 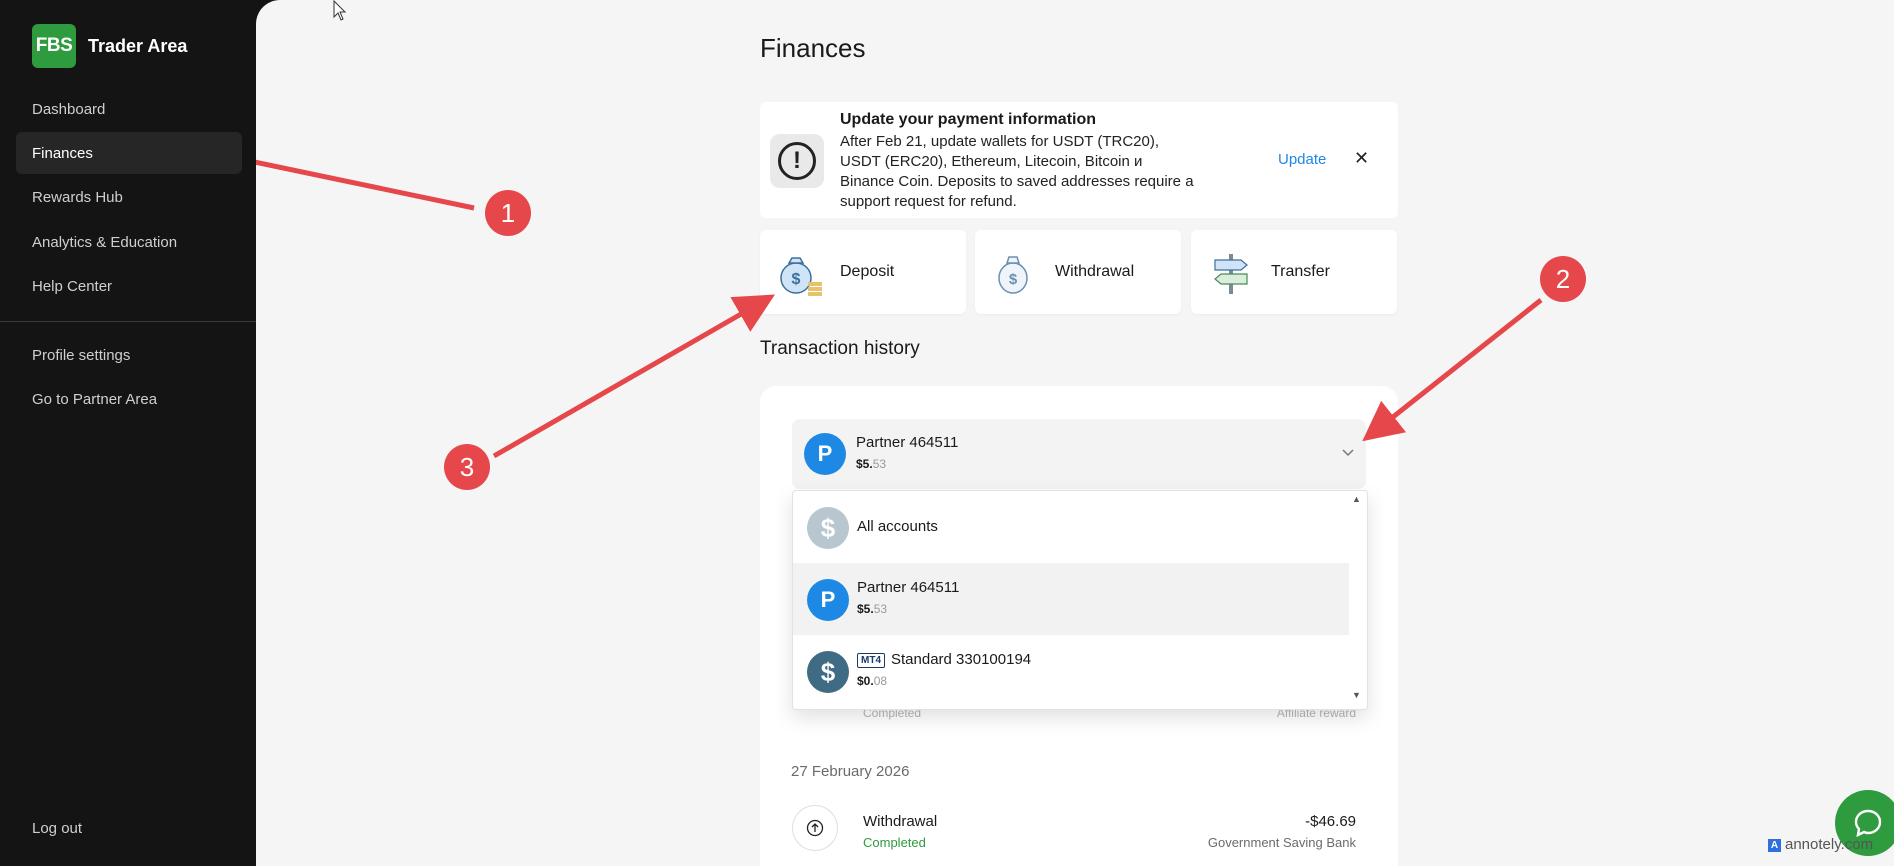 What do you see at coordinates (129, 153) in the screenshot?
I see `sidebar-item-finances: Finances` at bounding box center [129, 153].